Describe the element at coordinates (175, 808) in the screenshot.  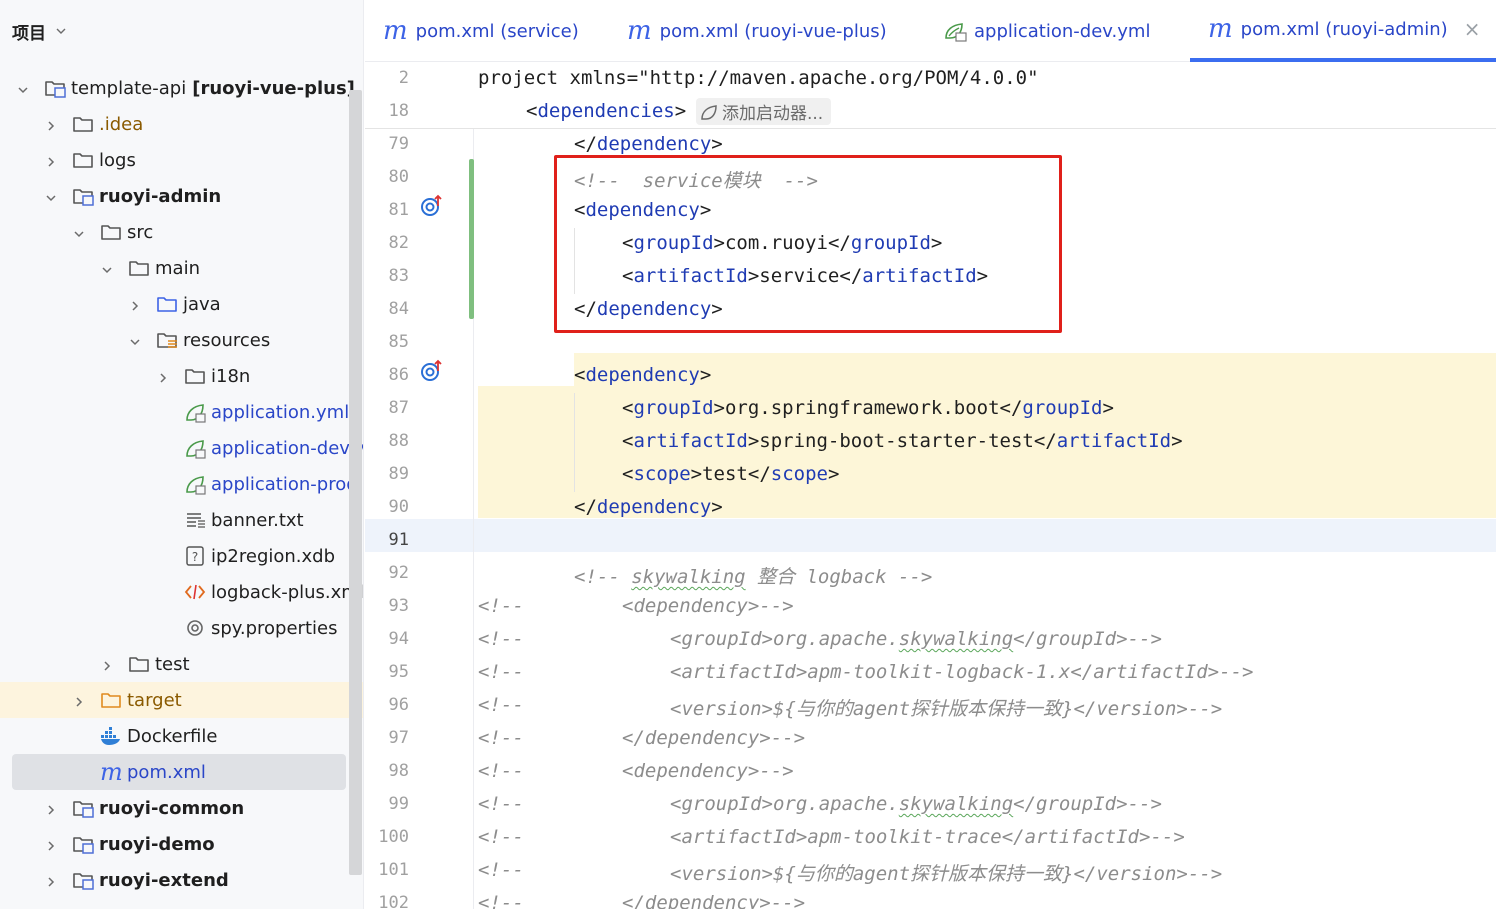
I see `tree-item-ruoyi-common: ruoyi-common` at that location.